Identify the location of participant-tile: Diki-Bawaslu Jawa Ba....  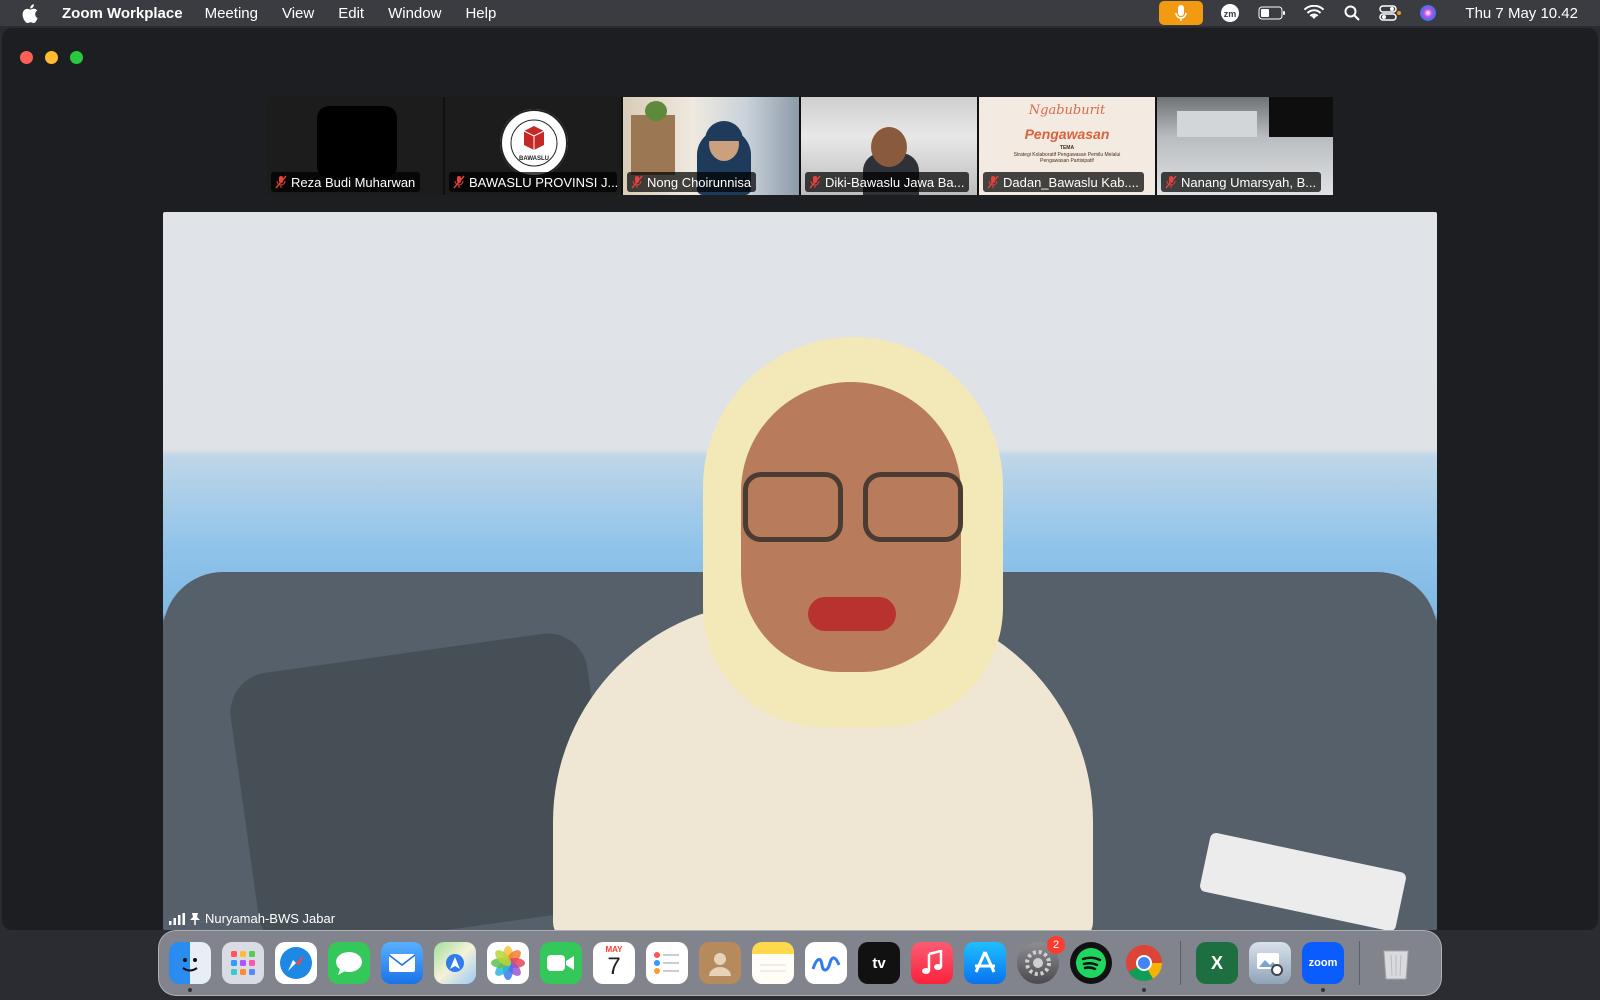
(889, 146).